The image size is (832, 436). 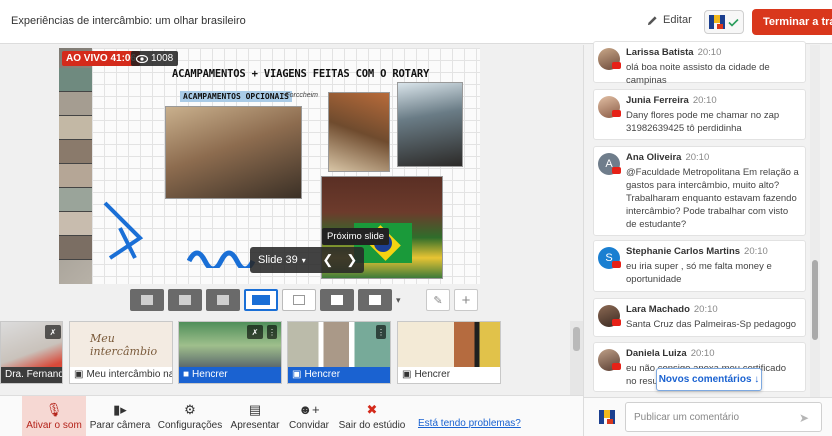 I want to click on settings-button: ⚙ Configurações, so click(x=190, y=416).